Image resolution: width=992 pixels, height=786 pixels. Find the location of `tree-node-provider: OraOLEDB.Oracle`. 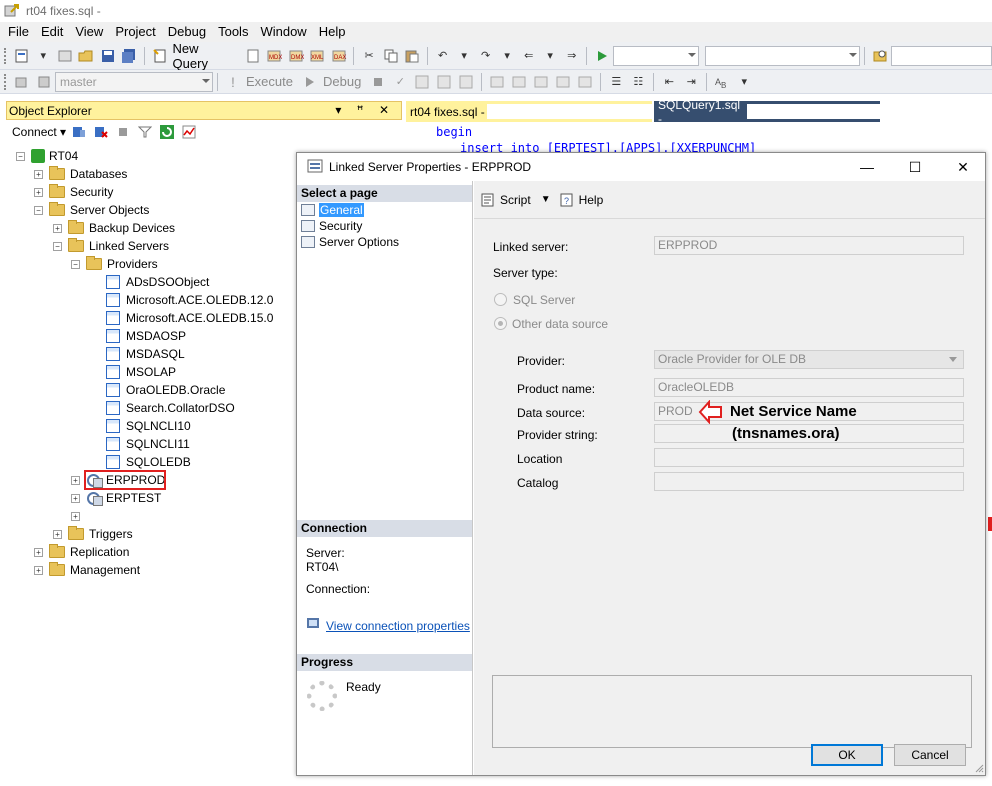

tree-node-provider: OraOLEDB.Oracle is located at coordinates (165, 390).